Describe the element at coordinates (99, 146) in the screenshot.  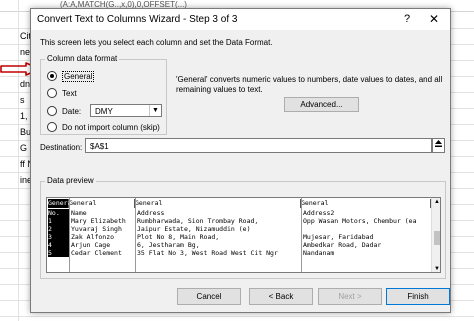
I see `destination-value: $A$1` at that location.